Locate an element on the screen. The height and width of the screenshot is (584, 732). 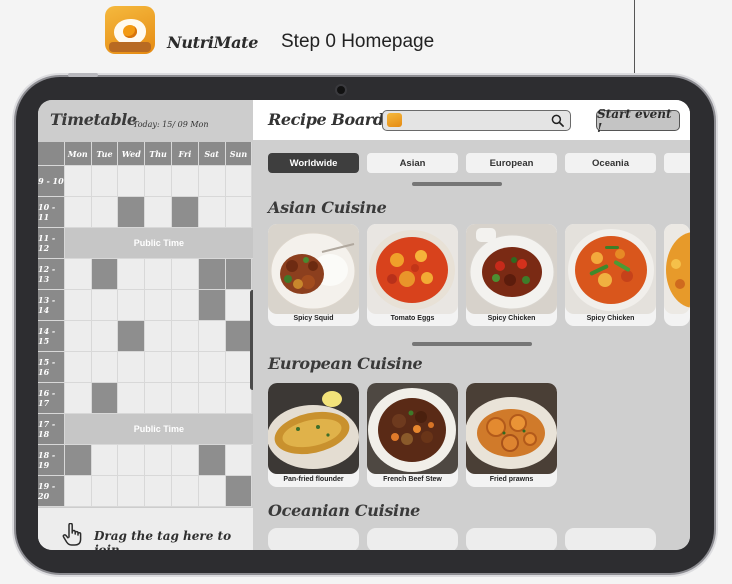
tab-european: European is located at coordinates (511, 163).